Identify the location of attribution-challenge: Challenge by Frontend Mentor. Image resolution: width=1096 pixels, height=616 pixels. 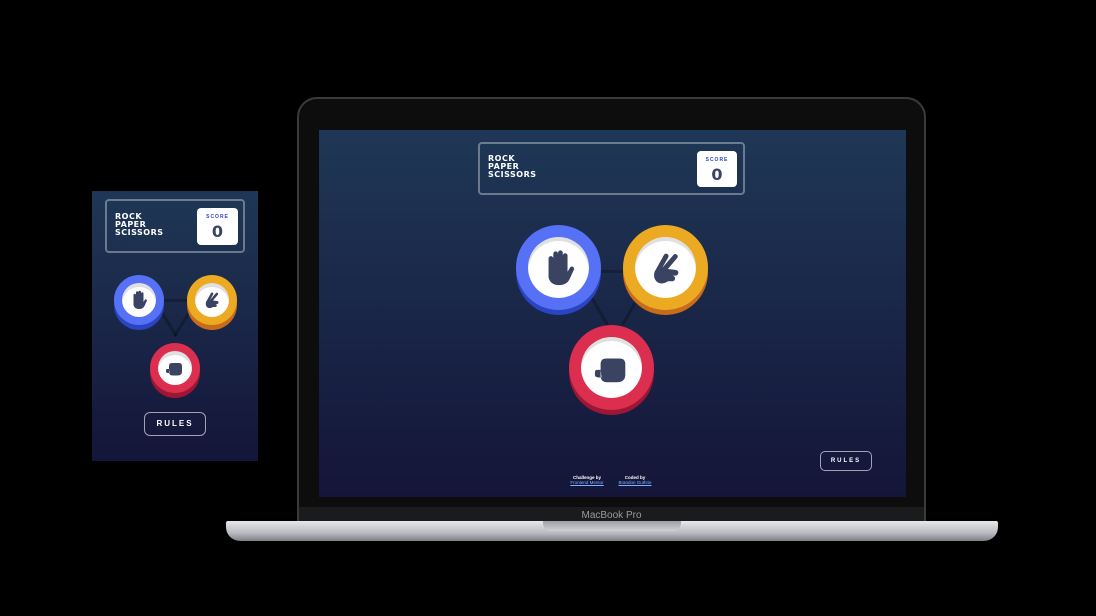
(587, 480).